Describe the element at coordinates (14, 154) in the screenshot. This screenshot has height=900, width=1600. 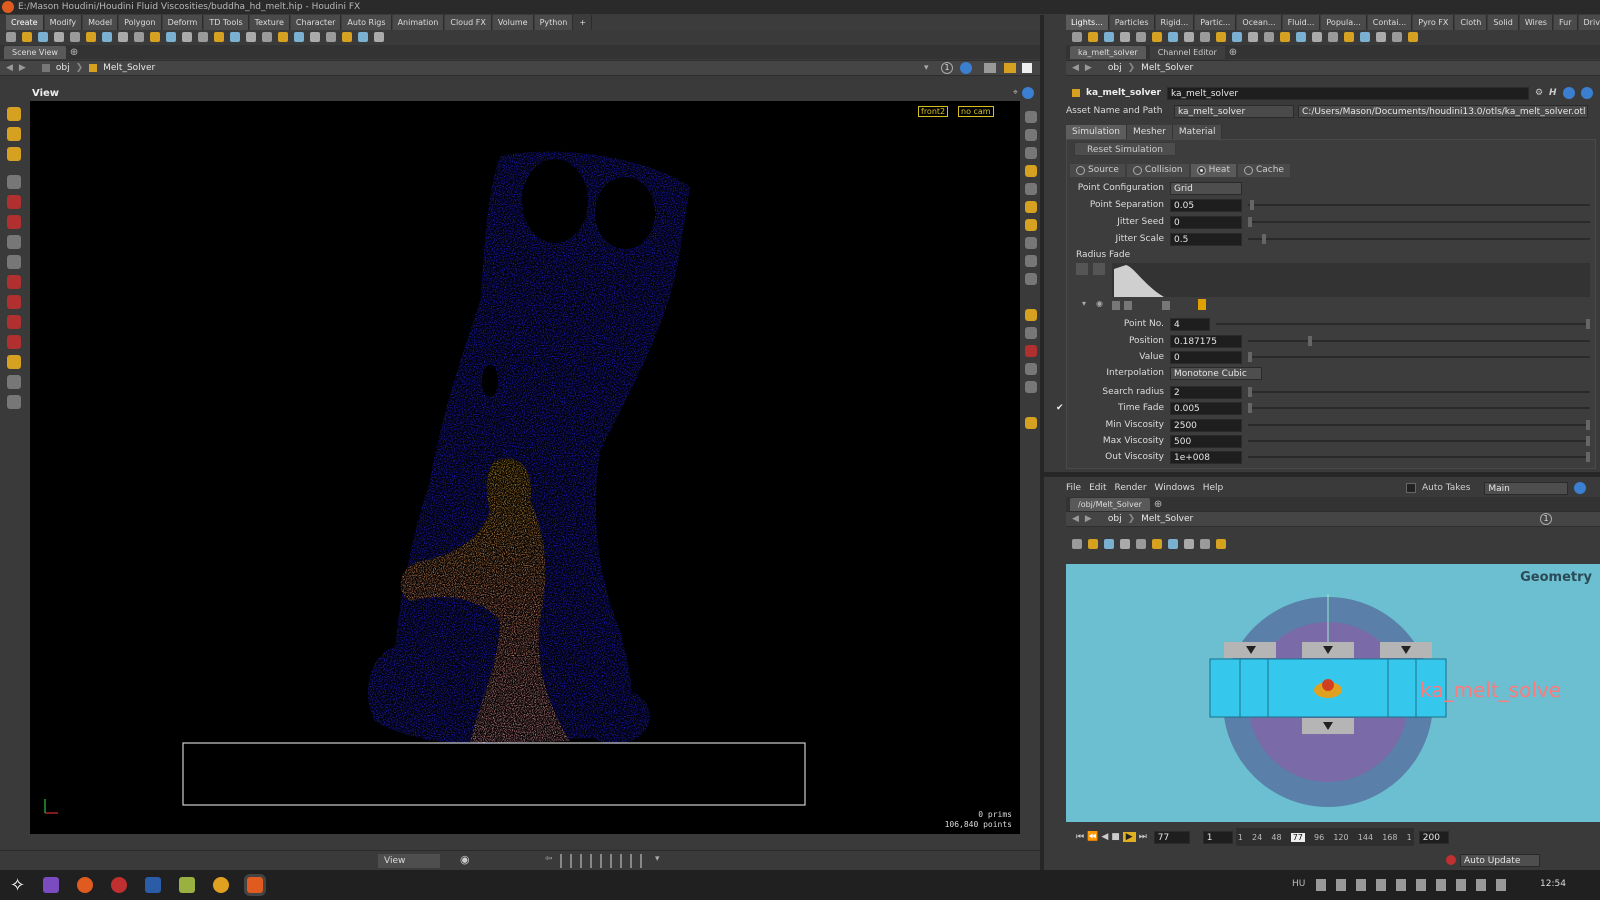
I see `rotate-tool-icon` at that location.